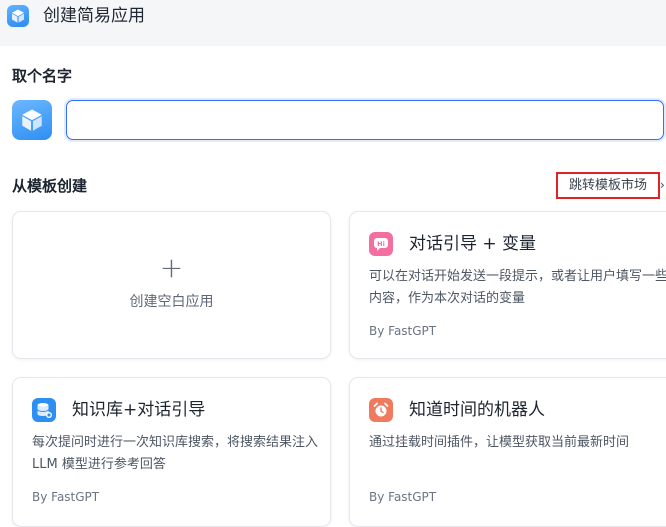 The image size is (666, 527). I want to click on template-description: 可以在对话开始发送一段提示，或者让用户填写一些内容，作为本次对话的变量, so click(517, 287).